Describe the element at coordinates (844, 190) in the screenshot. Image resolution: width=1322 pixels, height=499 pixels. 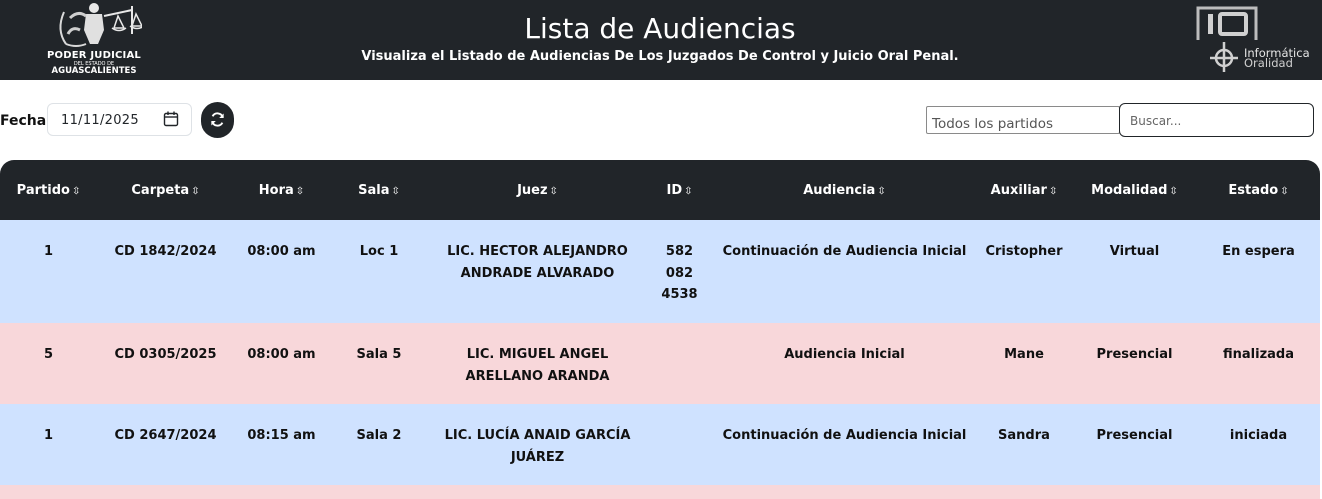
I see `col-header-audiencia: Audiencia ⇳` at that location.